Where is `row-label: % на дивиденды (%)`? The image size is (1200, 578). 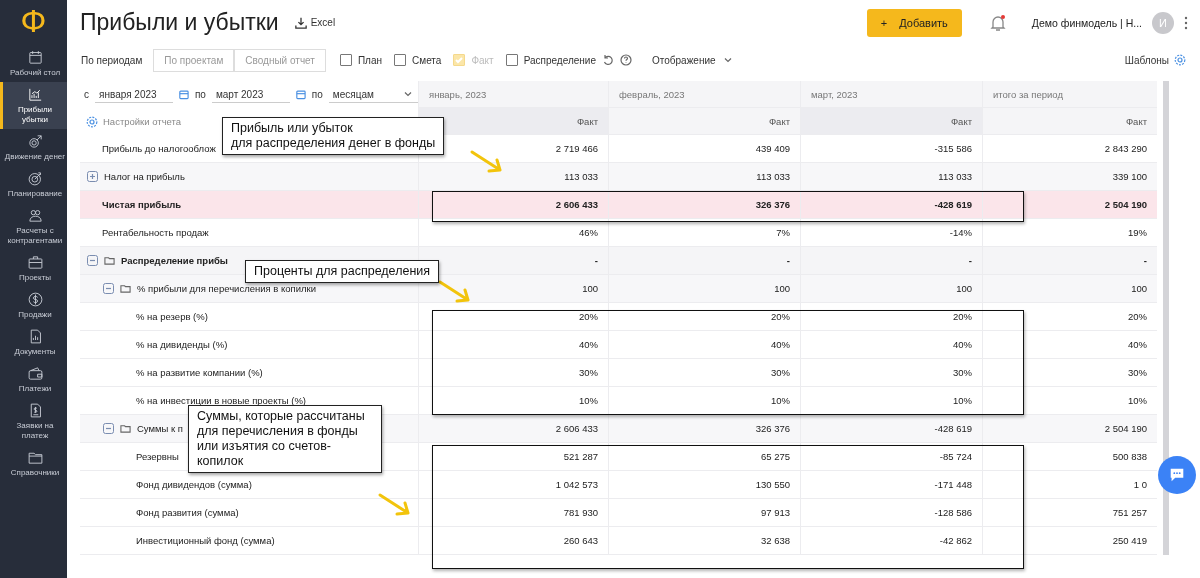 row-label: % на дивиденды (%) is located at coordinates (182, 344).